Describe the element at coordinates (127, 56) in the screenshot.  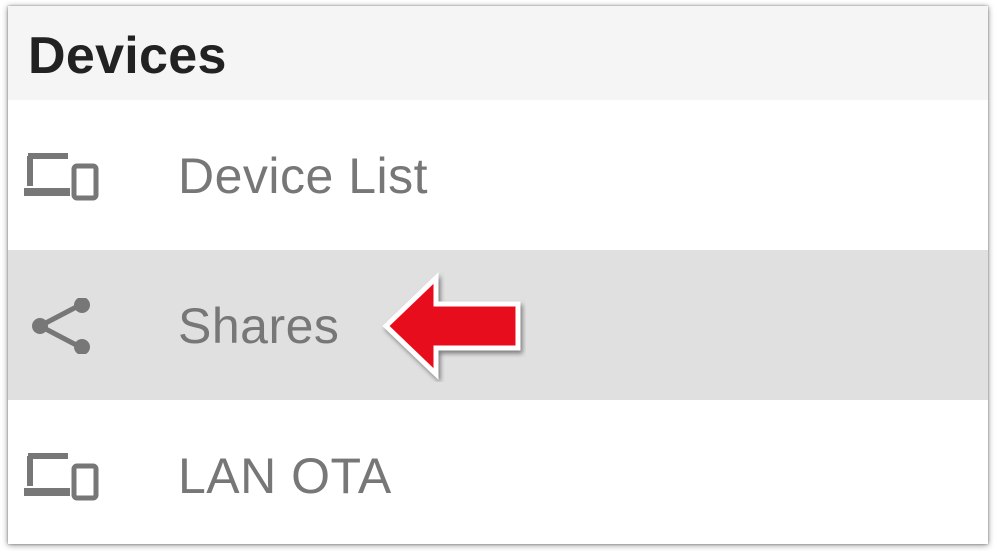
I see `section-title: Devices` at that location.